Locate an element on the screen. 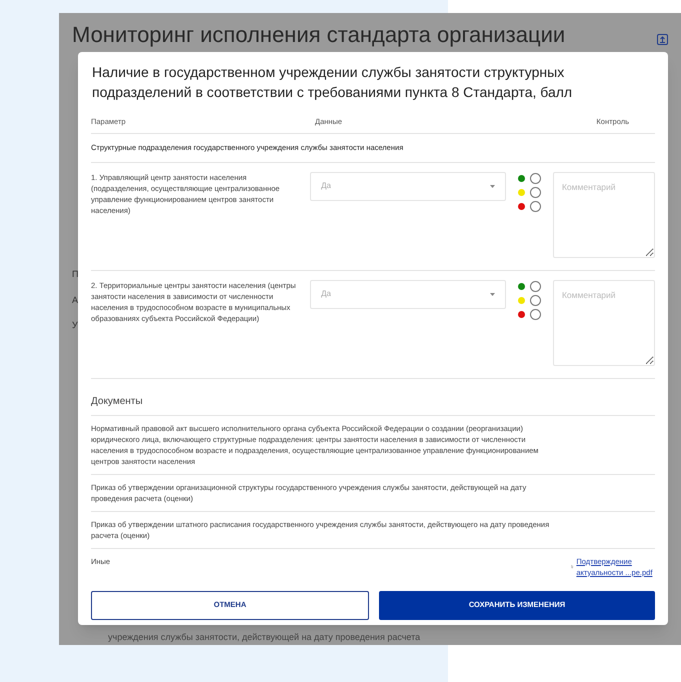 The height and width of the screenshot is (682, 681). text-fragment: У is located at coordinates (75, 325).